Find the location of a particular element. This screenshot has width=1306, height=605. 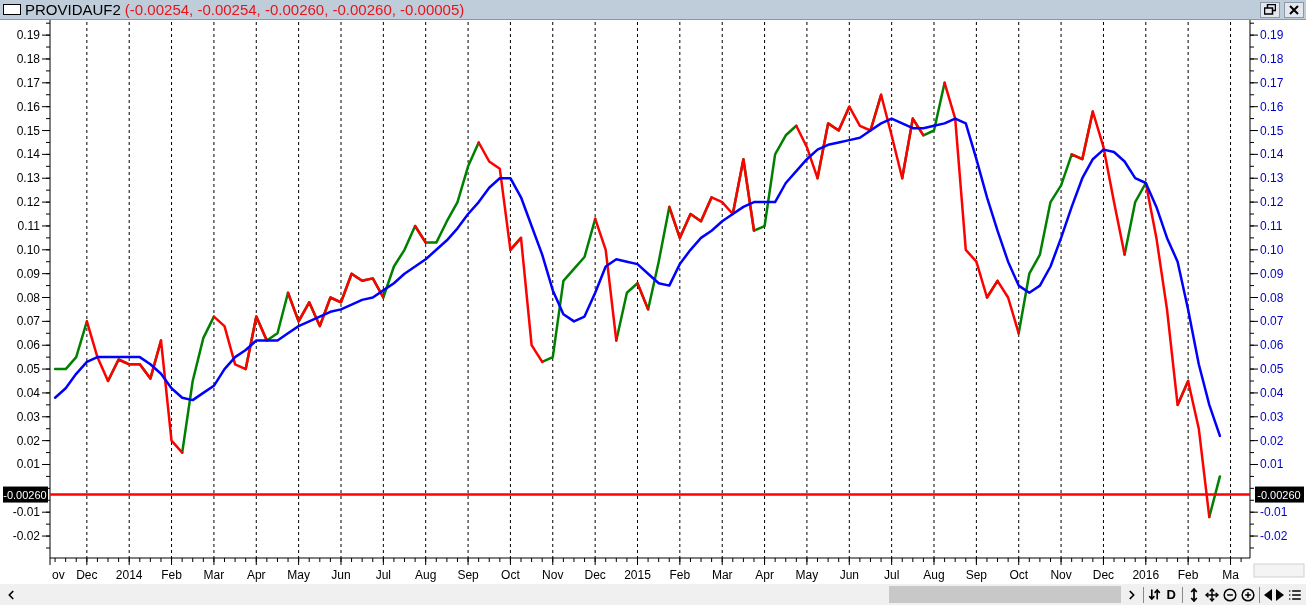

axis-label: Ma is located at coordinates (1230, 575).